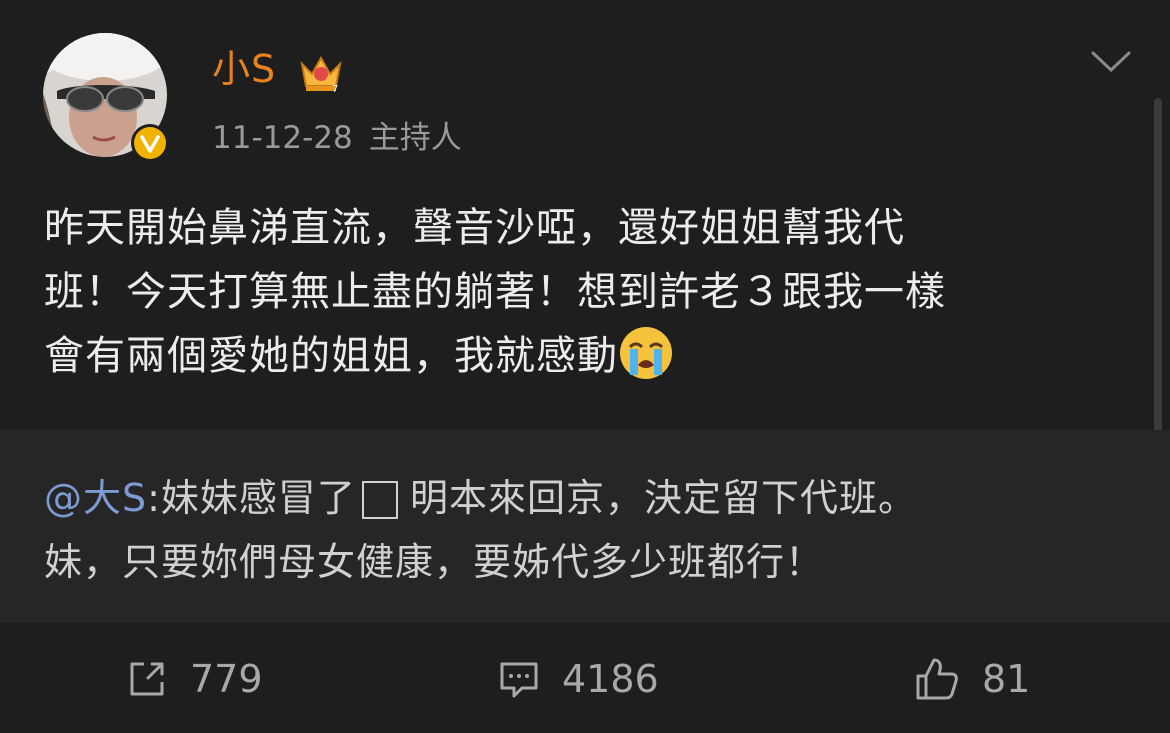  Describe the element at coordinates (282, 138) in the screenshot. I see `post-date: 11-12-28` at that location.